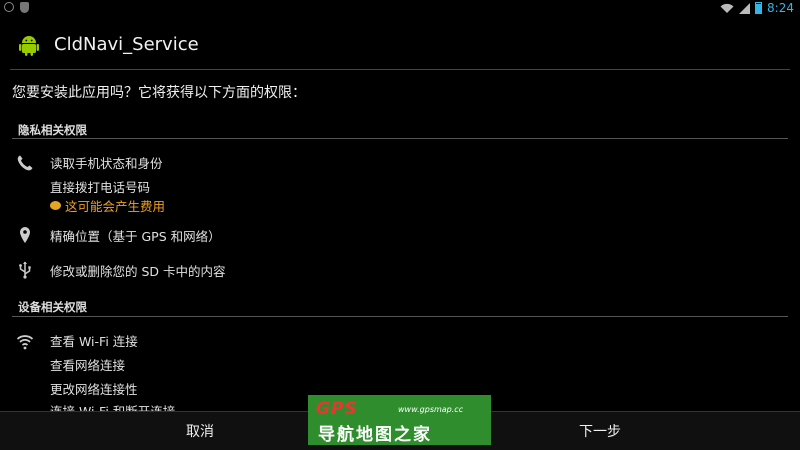  What do you see at coordinates (88, 365) in the screenshot?
I see `permission-view-network: 查看网络连接` at bounding box center [88, 365].